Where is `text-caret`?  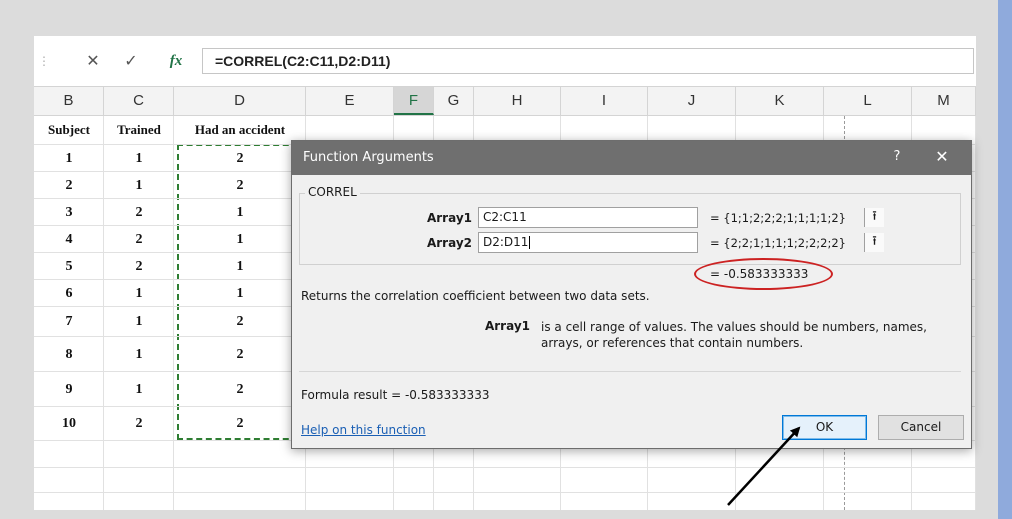
text-caret is located at coordinates (530, 242).